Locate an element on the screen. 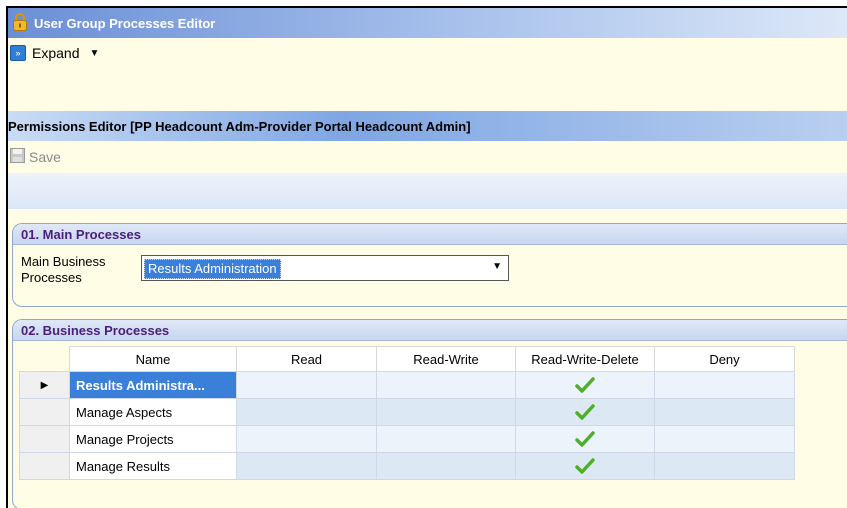  row-selector: ▶ is located at coordinates (44, 385).